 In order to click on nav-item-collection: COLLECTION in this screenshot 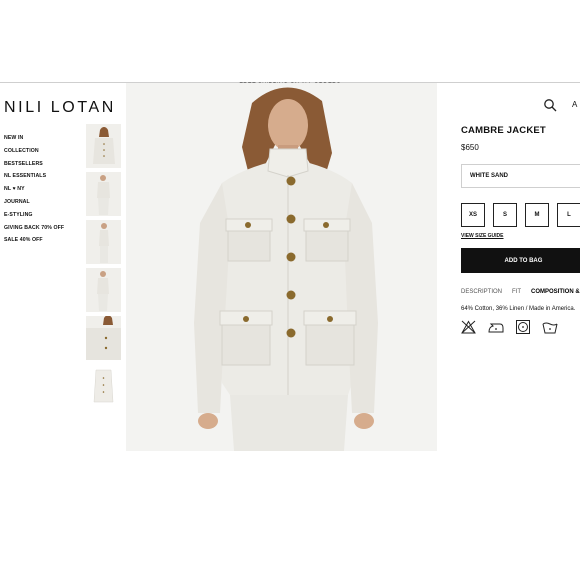, I will do `click(34, 151)`.